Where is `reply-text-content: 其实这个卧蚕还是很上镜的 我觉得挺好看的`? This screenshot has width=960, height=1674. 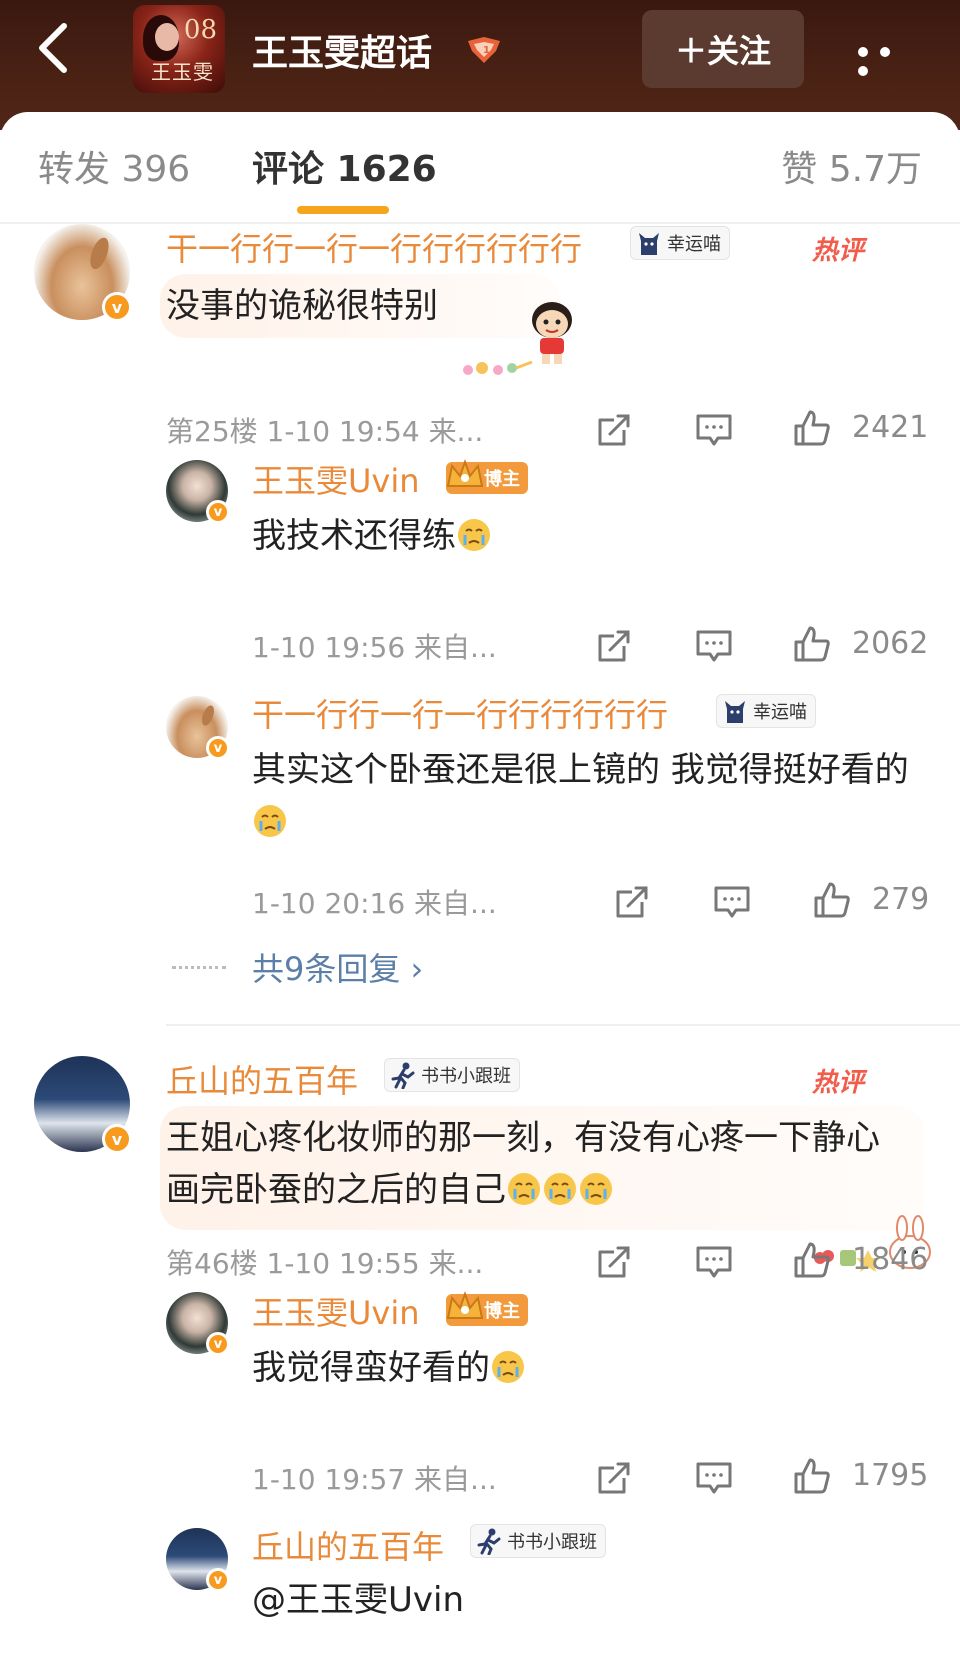 reply-text-content: 其实这个卧蚕还是很上镜的 我觉得挺好看的 is located at coordinates (580, 770).